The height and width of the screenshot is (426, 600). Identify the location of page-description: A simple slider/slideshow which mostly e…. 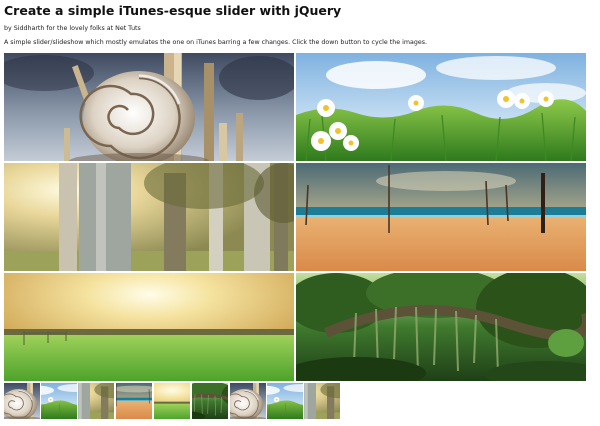
(216, 42).